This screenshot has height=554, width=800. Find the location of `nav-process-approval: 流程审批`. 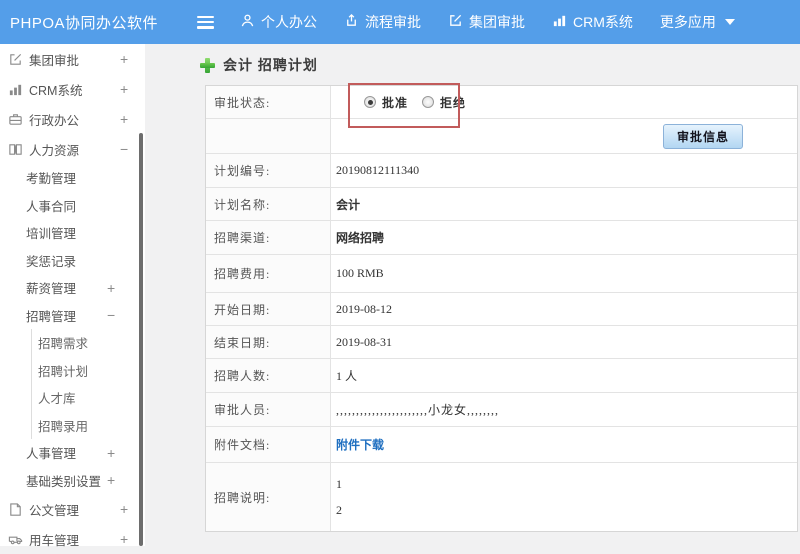

nav-process-approval: 流程审批 is located at coordinates (382, 22).